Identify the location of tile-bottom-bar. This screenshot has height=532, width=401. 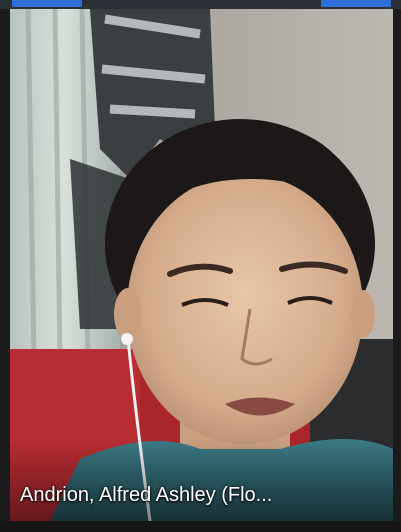
(200, 526).